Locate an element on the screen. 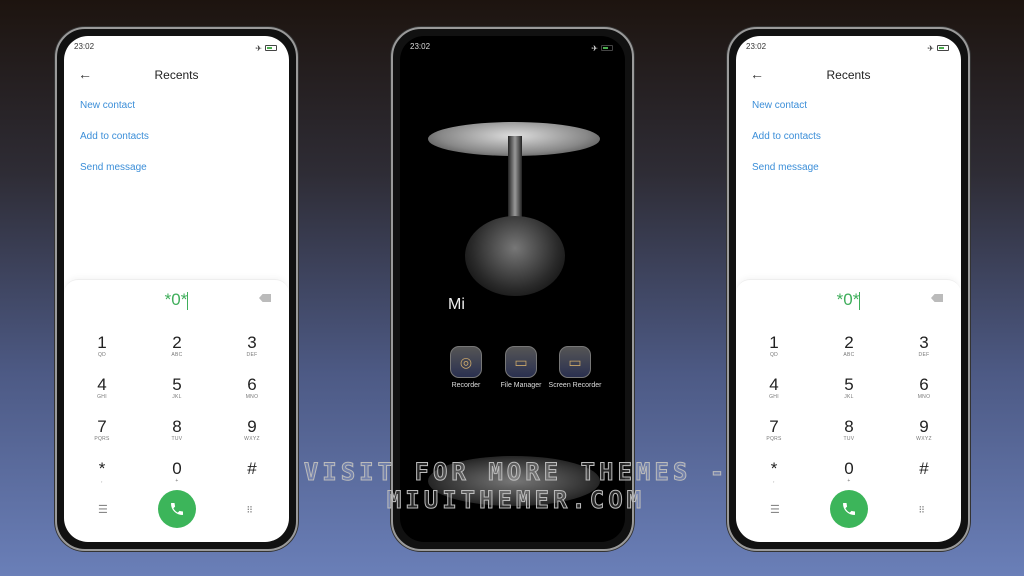  dial-key-#: # is located at coordinates (924, 469).